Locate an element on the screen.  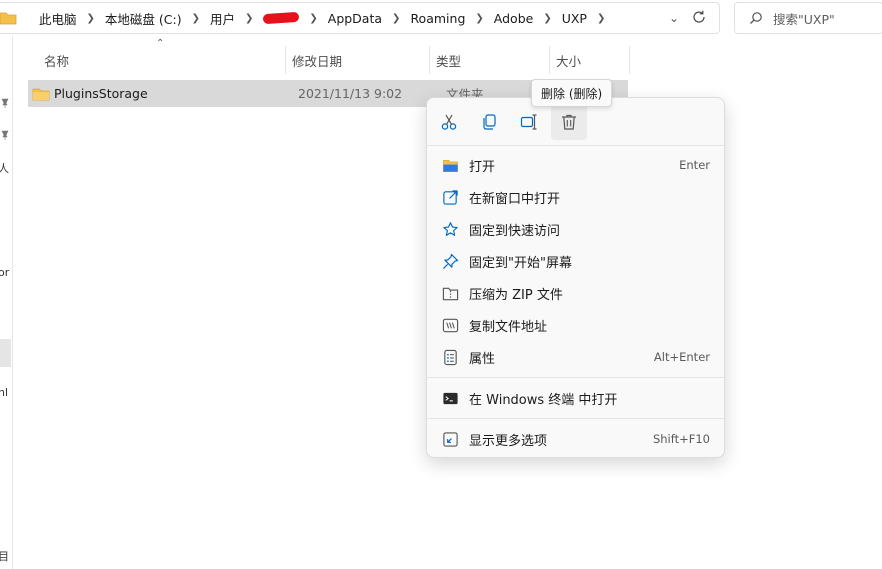
menu-item-pin-start: 固定到"开始"屏幕 is located at coordinates (575, 261).